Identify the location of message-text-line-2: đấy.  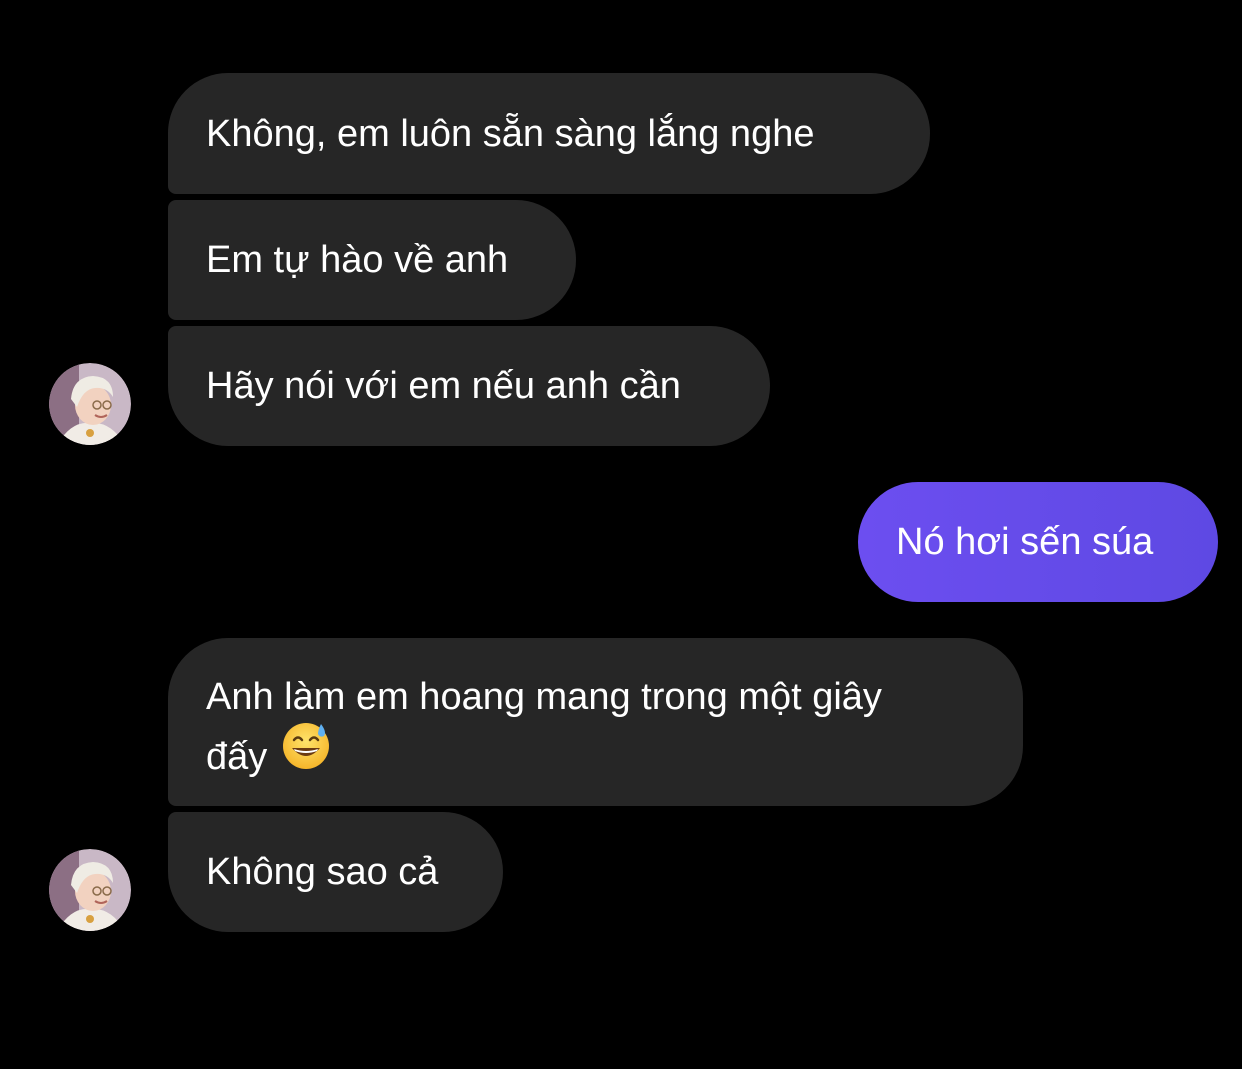
(268, 756).